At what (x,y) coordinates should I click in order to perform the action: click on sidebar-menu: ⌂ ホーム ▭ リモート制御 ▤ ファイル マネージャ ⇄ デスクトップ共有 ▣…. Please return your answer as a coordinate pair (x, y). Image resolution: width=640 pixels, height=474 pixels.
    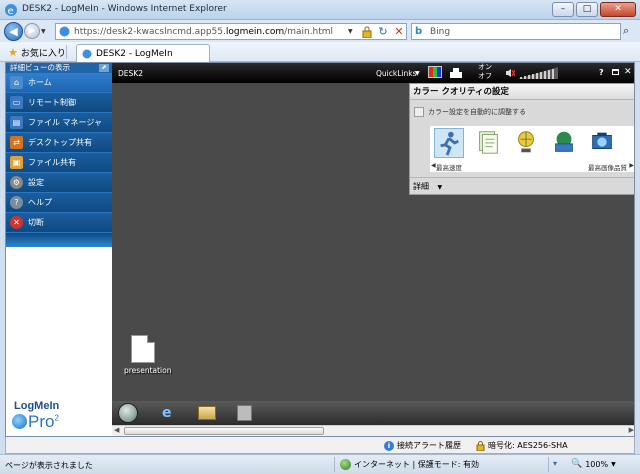
    Looking at the image, I should click on (59, 153).